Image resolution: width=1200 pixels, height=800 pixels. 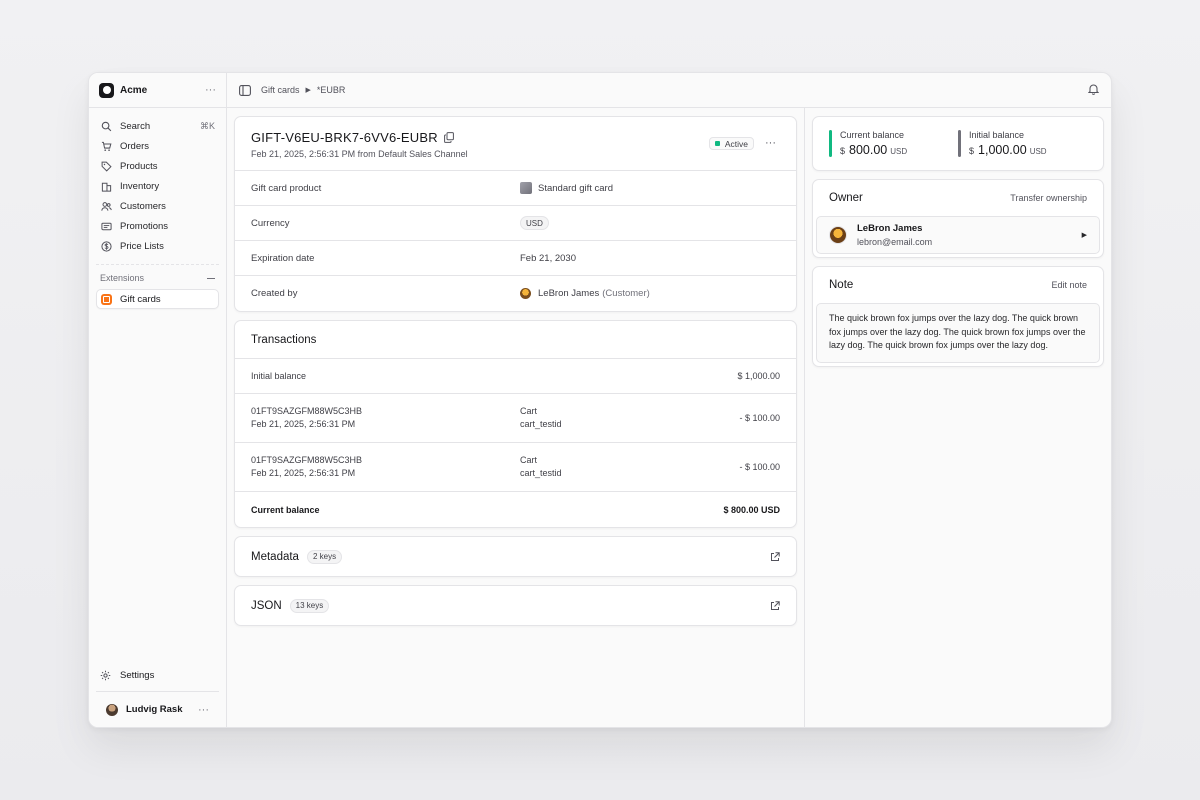 I want to click on sidebar-item-promotions: Promotions, so click(x=157, y=226).